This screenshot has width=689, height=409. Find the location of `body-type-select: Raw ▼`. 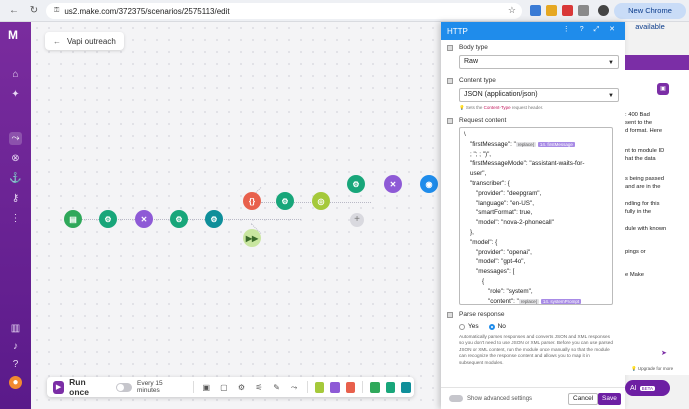

body-type-select: Raw ▼ is located at coordinates (539, 62).